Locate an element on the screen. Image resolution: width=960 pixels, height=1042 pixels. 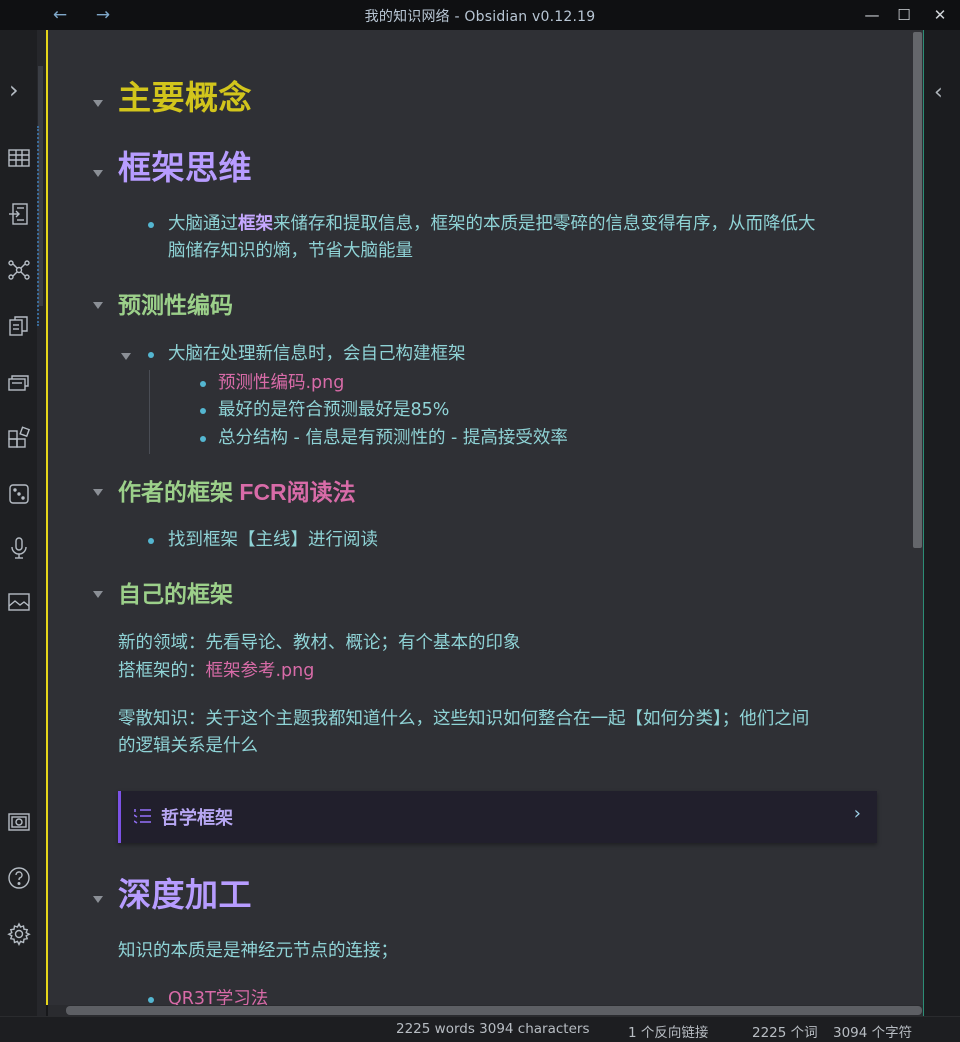
paragraph-line: 搭框架的：框架参考.png is located at coordinates (216, 671).